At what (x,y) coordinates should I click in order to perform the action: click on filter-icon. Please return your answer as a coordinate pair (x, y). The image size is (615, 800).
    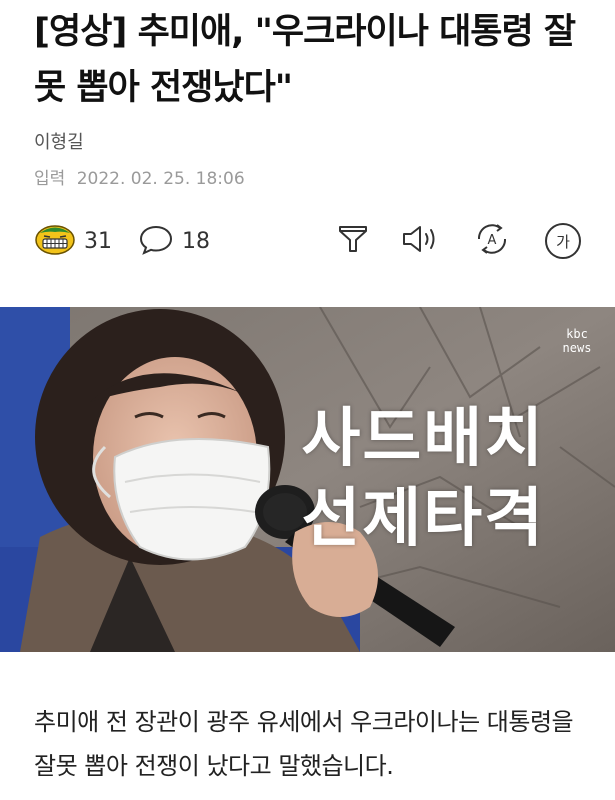
    Looking at the image, I should click on (353, 241).